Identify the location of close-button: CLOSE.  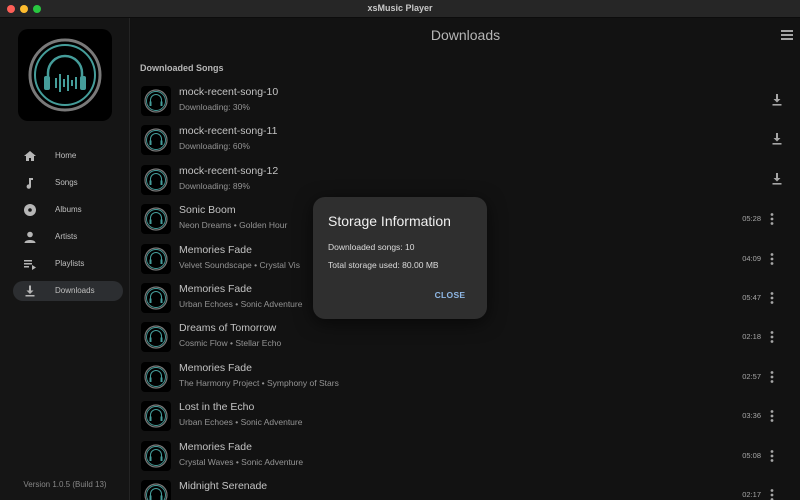
(450, 295).